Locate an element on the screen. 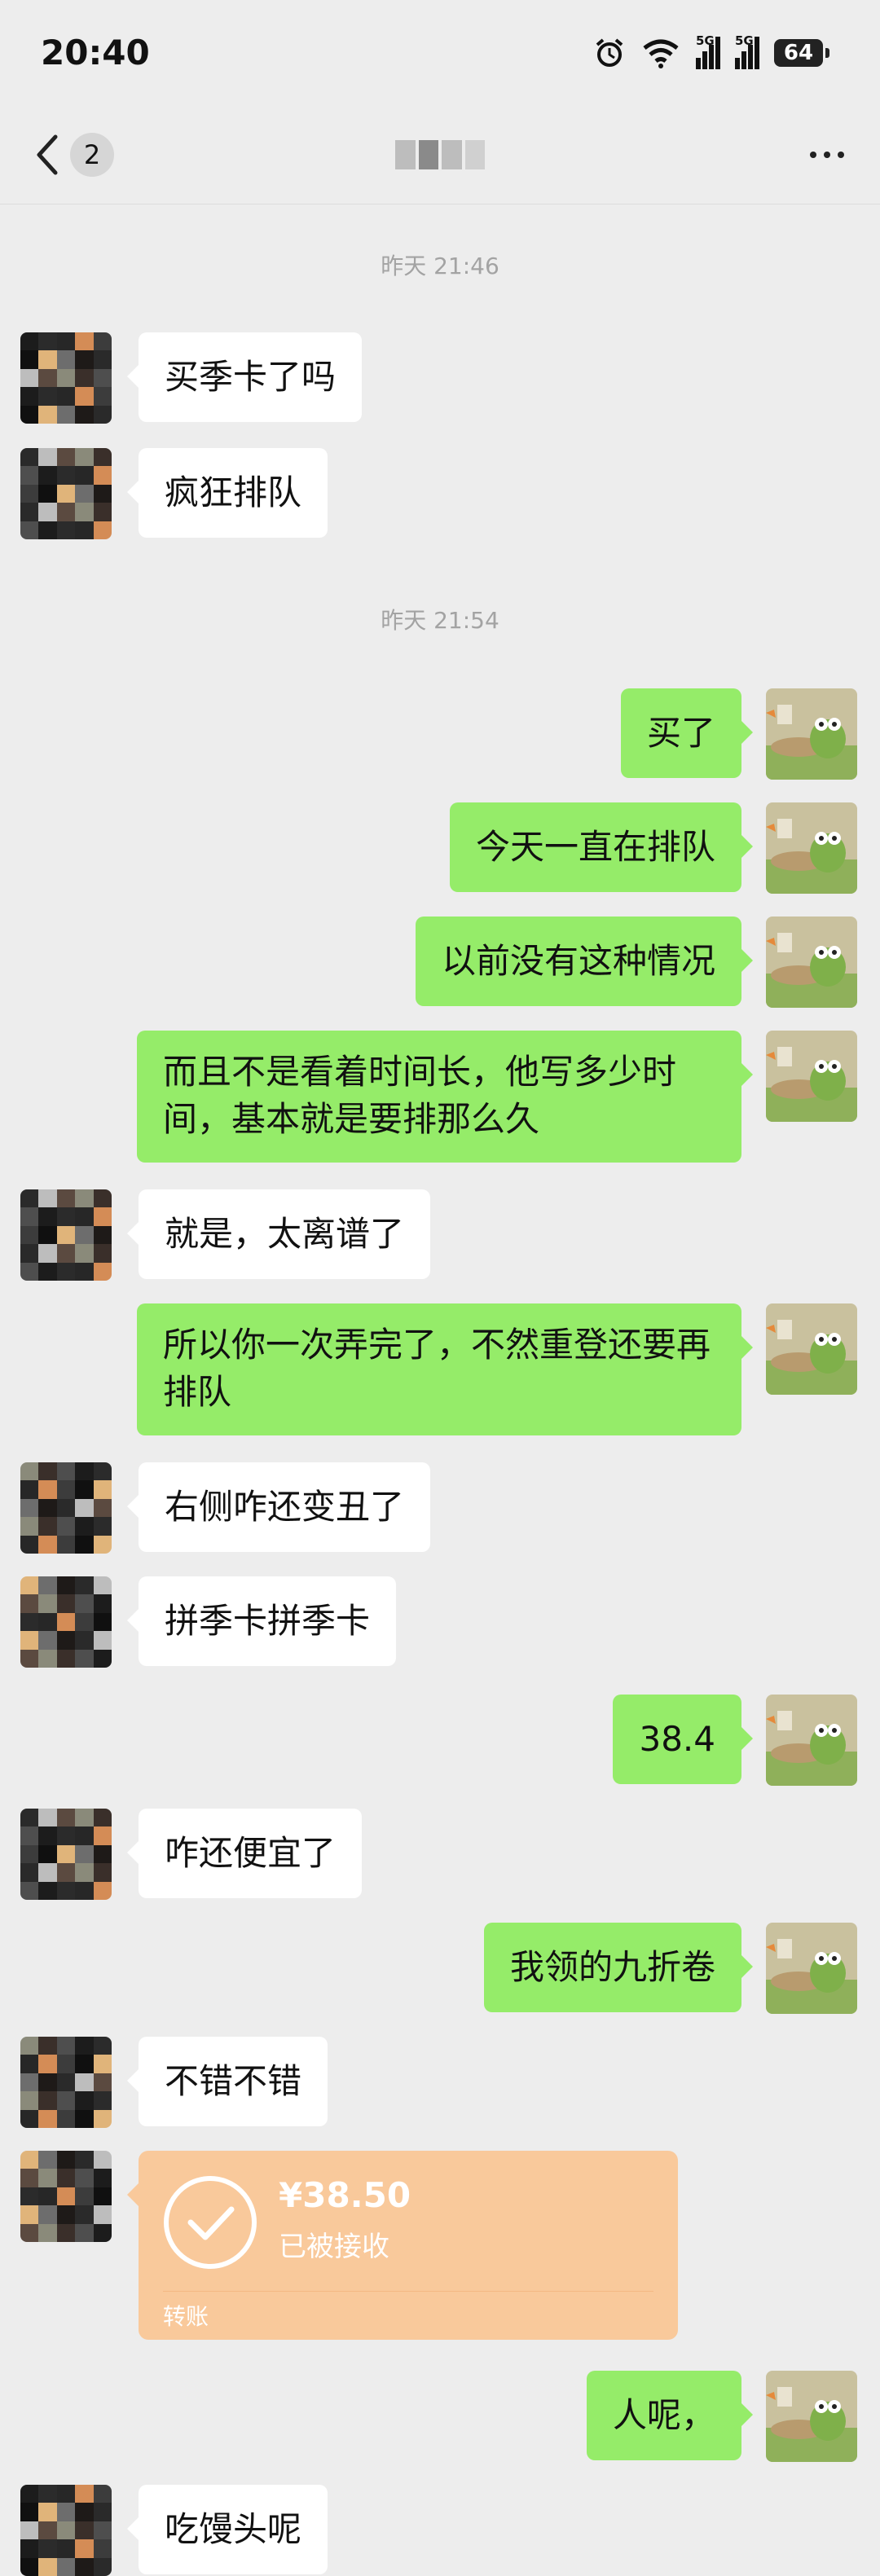 This screenshot has width=880, height=2576. message-text: 而且不是看着时间长，他写多少时间，基本就是要排那么久 is located at coordinates (420, 1095).